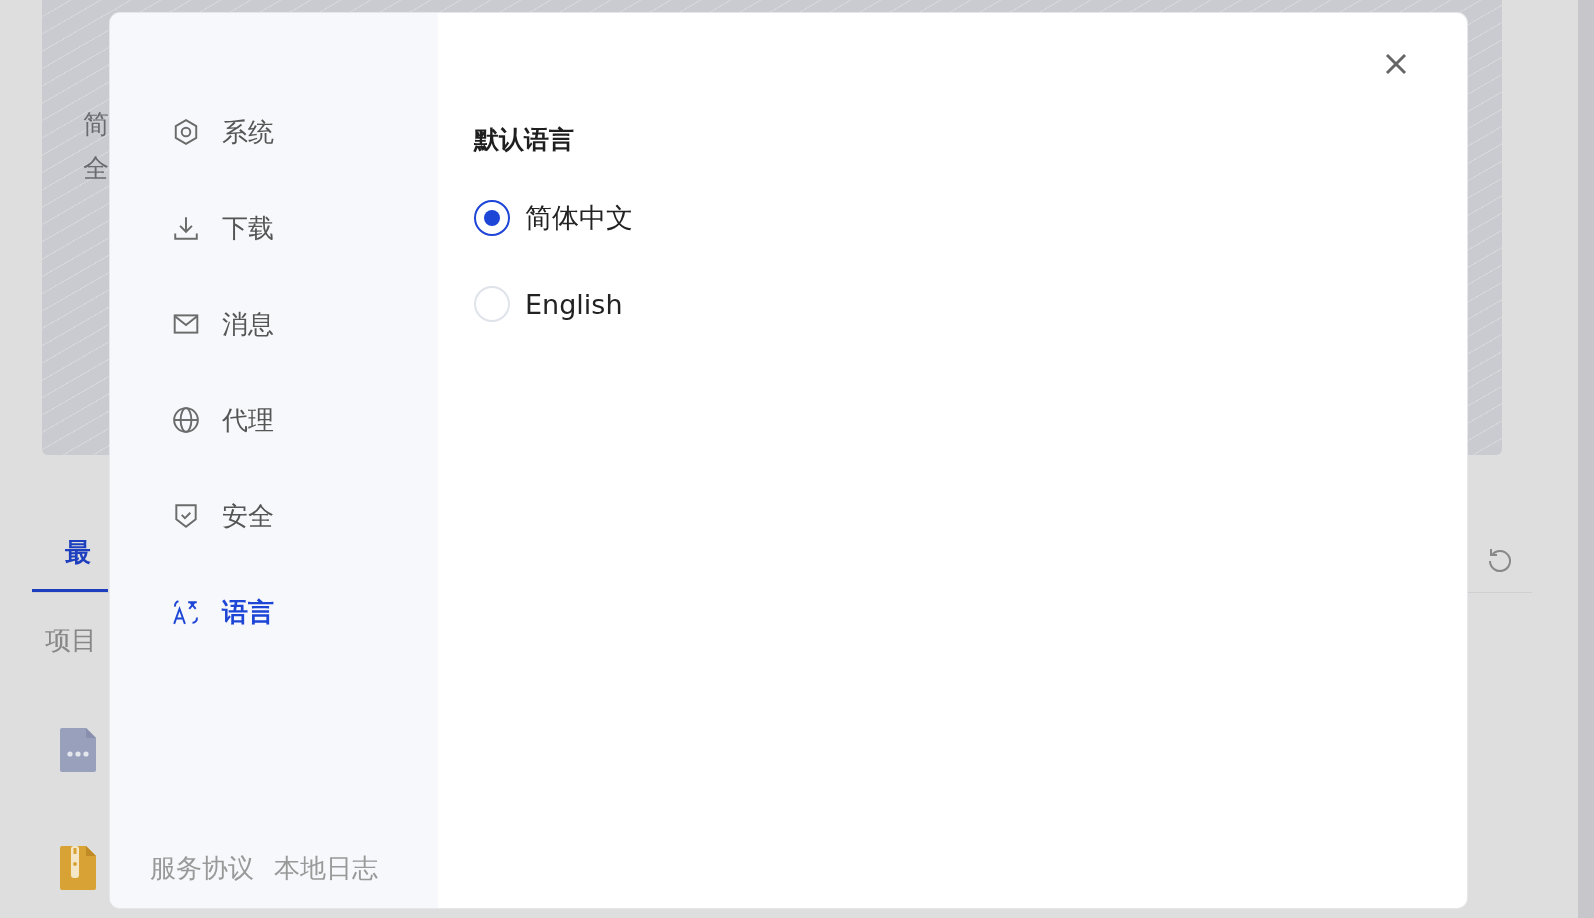 Image resolution: width=1594 pixels, height=918 pixels. I want to click on shield-icon, so click(186, 516).